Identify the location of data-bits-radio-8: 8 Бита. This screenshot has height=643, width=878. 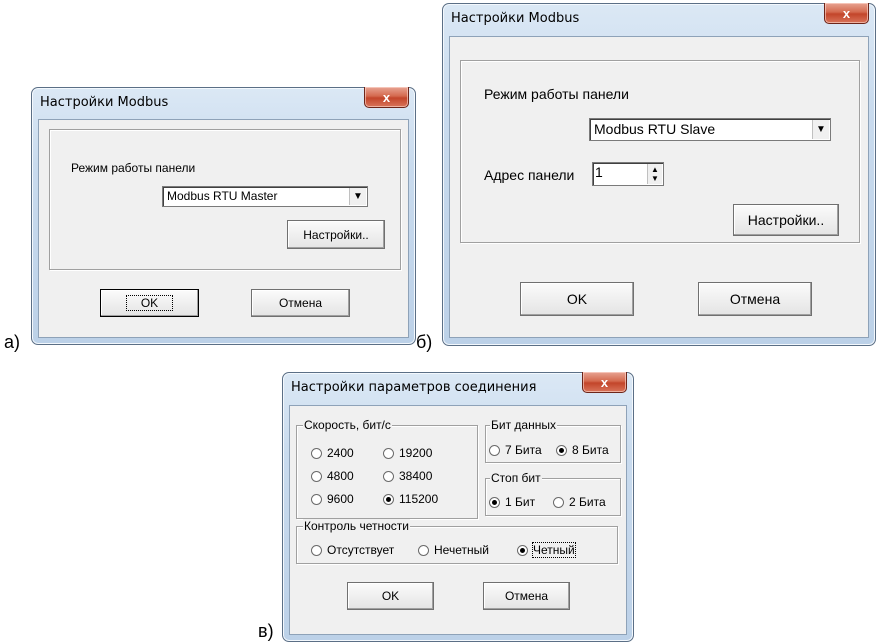
(582, 450).